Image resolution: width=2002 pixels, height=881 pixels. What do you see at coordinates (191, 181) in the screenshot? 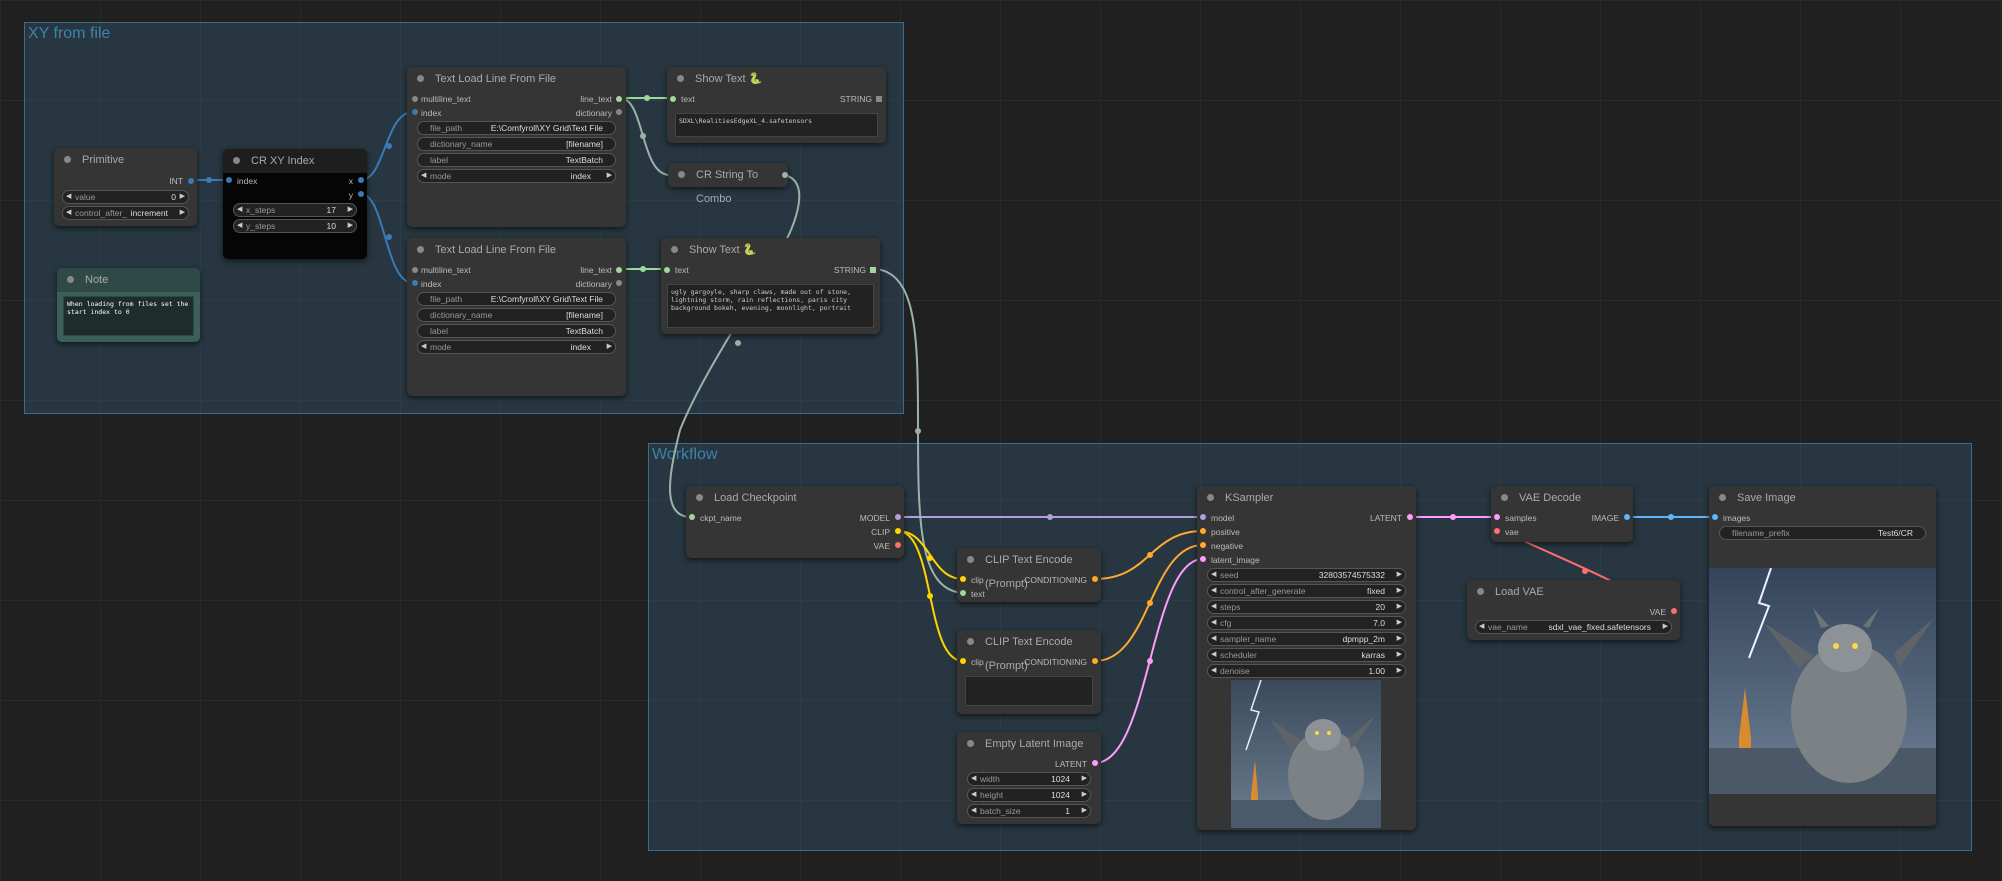
I see `output-int-dot` at bounding box center [191, 181].